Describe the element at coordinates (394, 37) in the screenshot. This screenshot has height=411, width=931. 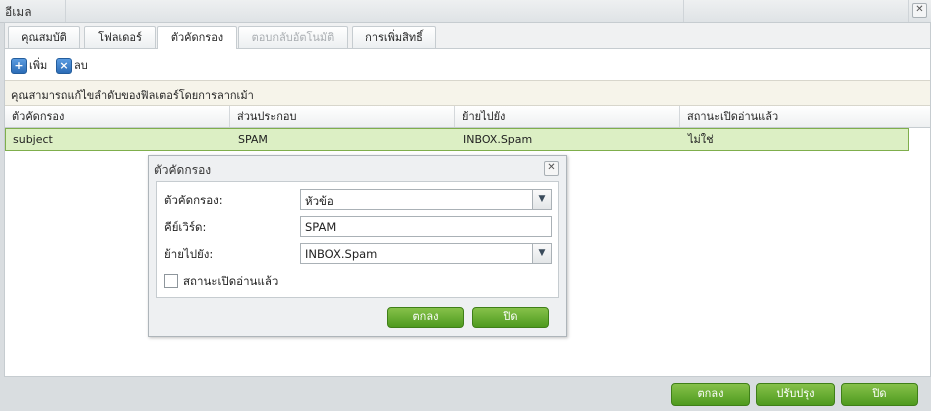
I see `tab-permissions: การเพิ่มสิทธิ์` at that location.